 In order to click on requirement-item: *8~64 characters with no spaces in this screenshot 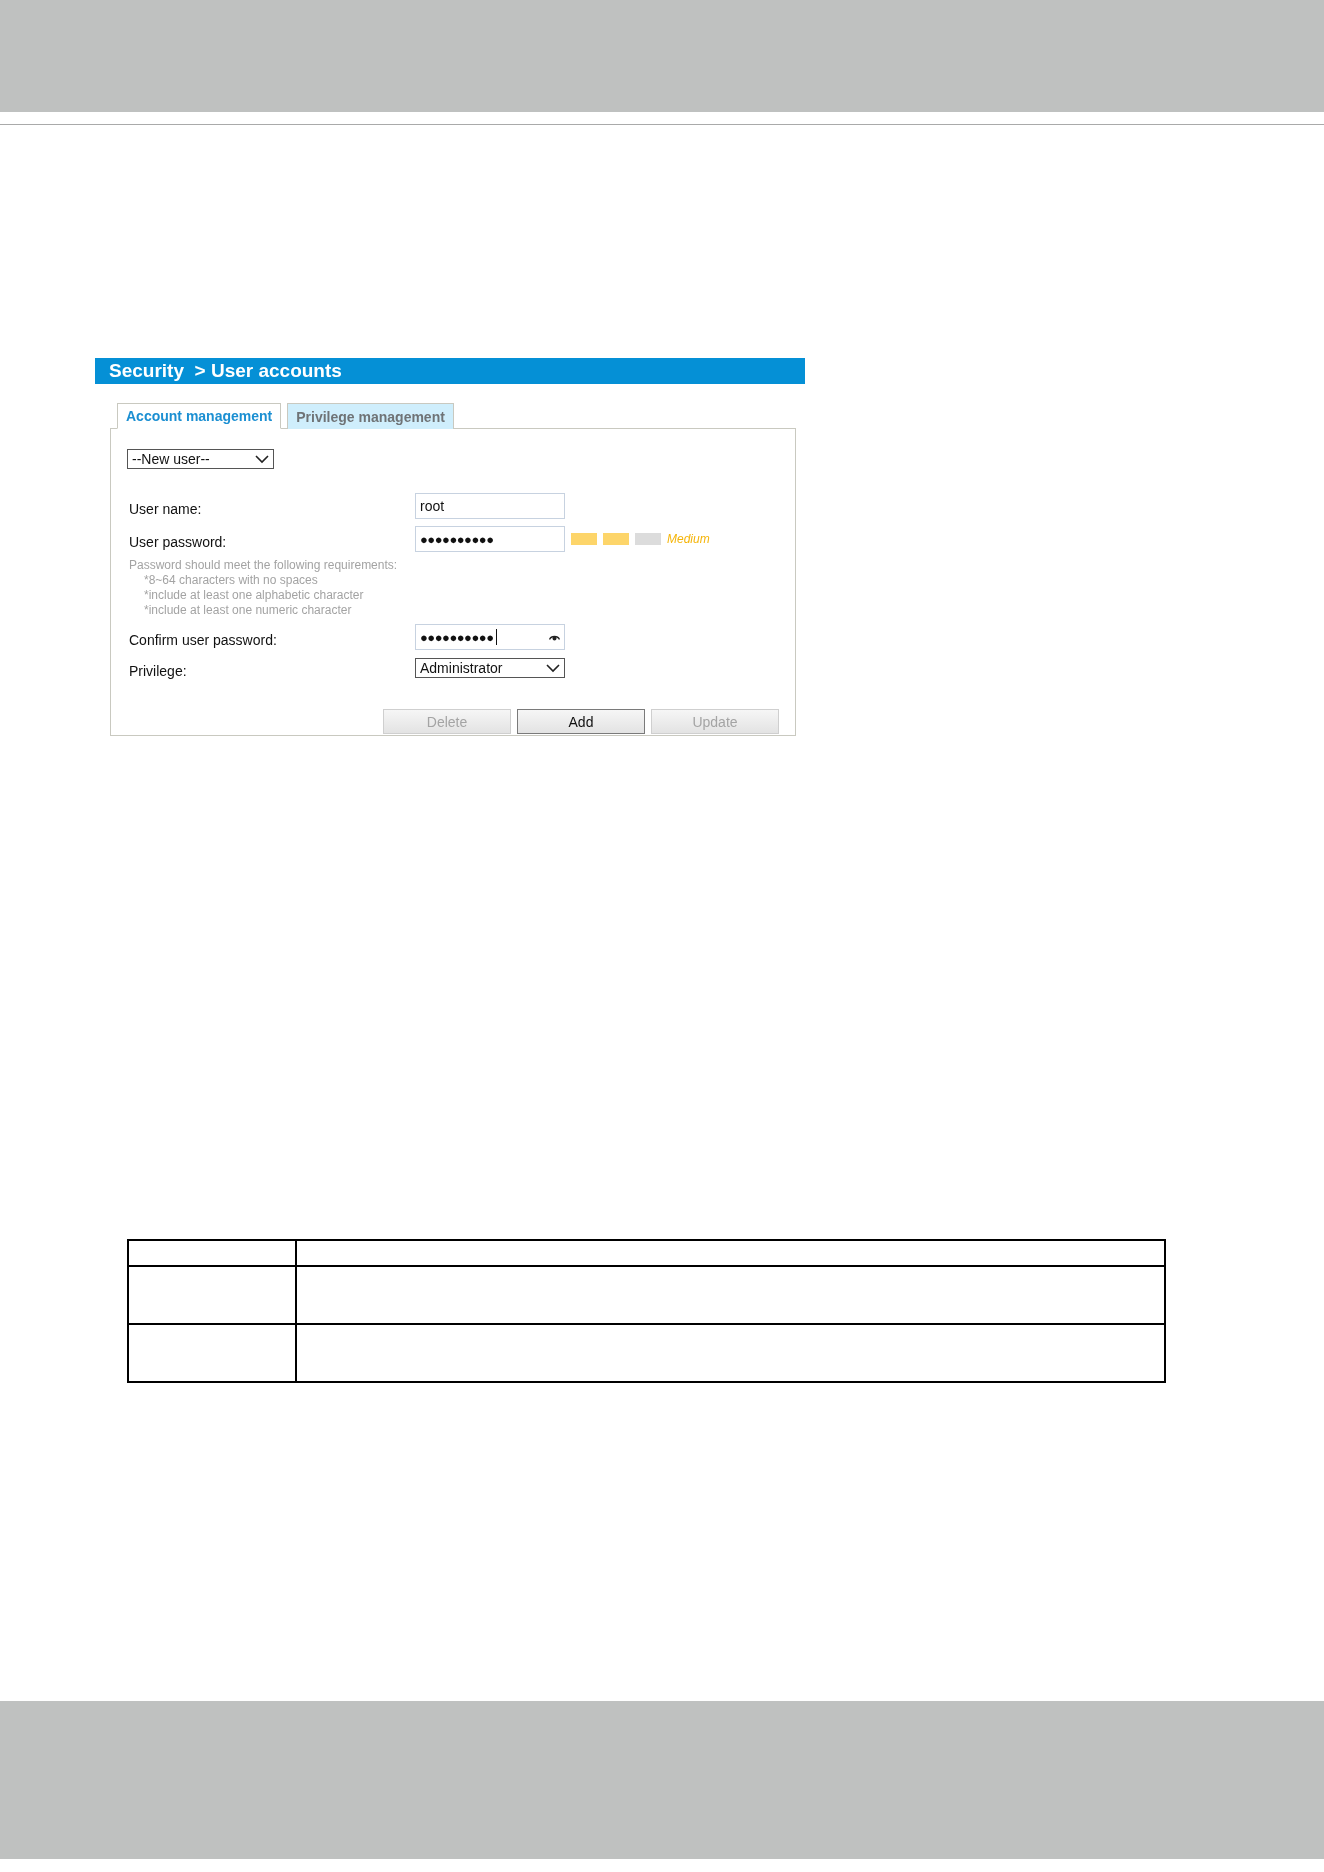, I will do `click(231, 580)`.